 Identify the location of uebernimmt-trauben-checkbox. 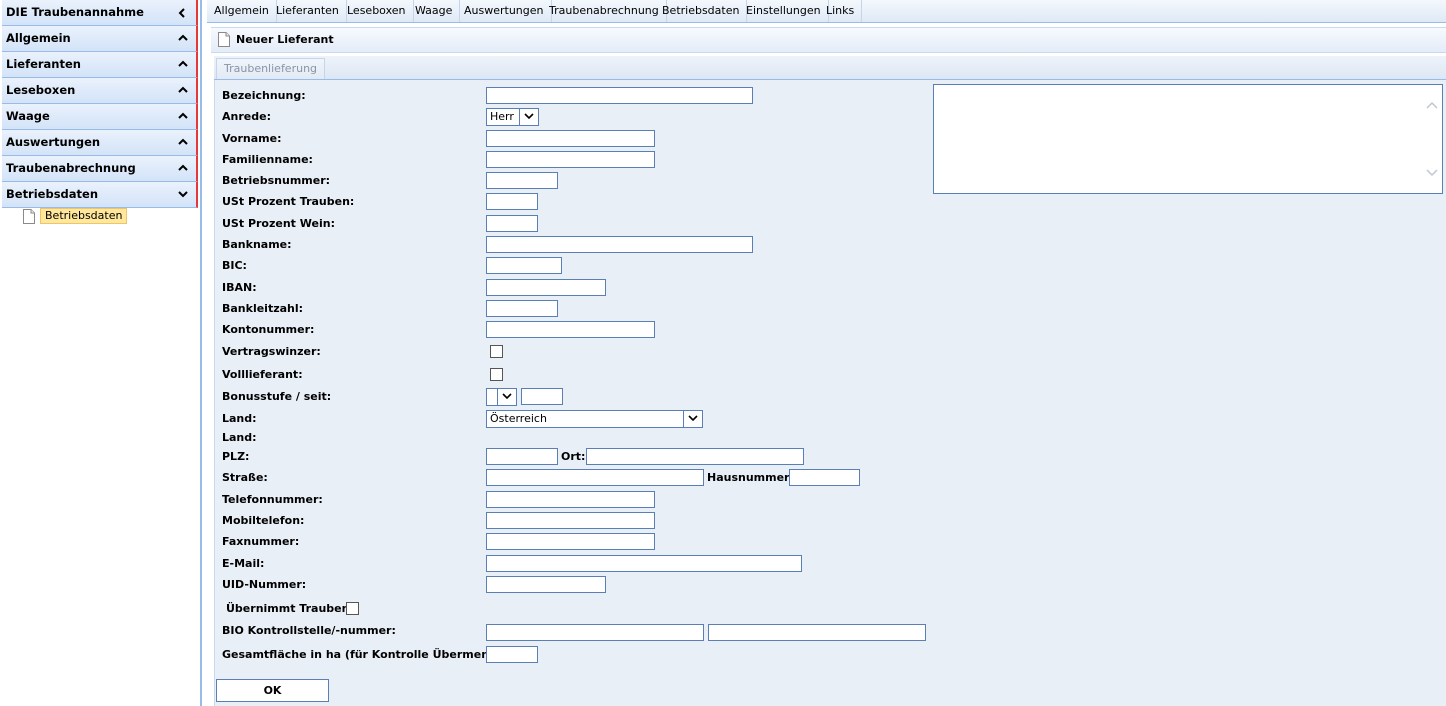
(352, 608).